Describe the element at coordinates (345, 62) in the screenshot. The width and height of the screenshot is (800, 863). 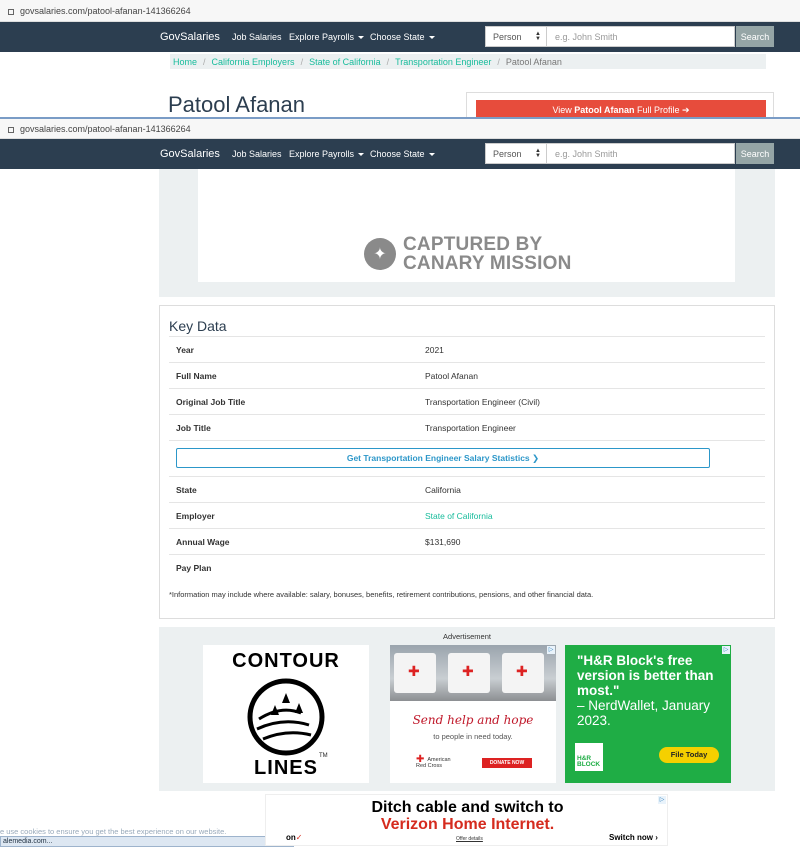
I see `breadcrumb-state: State of California` at that location.